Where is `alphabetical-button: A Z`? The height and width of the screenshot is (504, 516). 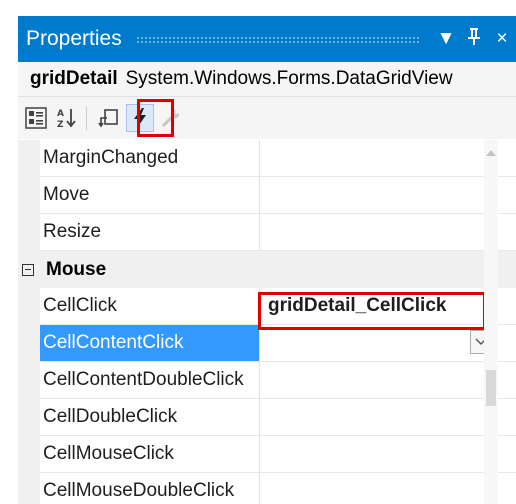 alphabetical-button: A Z is located at coordinates (67, 118).